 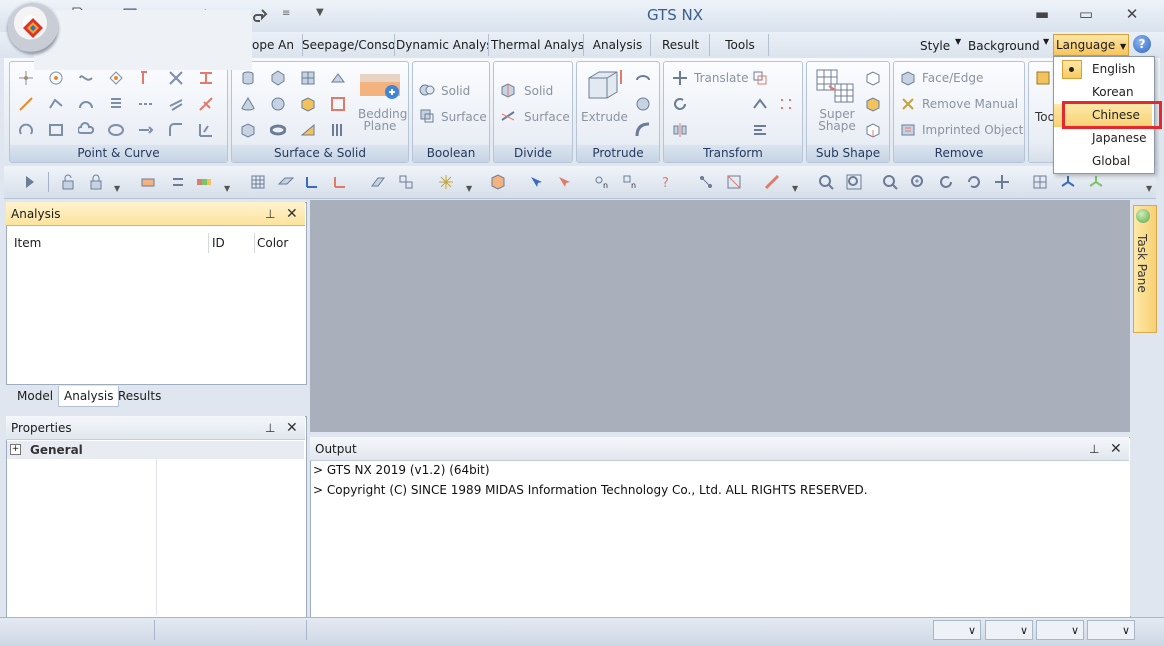 I want to click on torus-icon, so click(x=278, y=130).